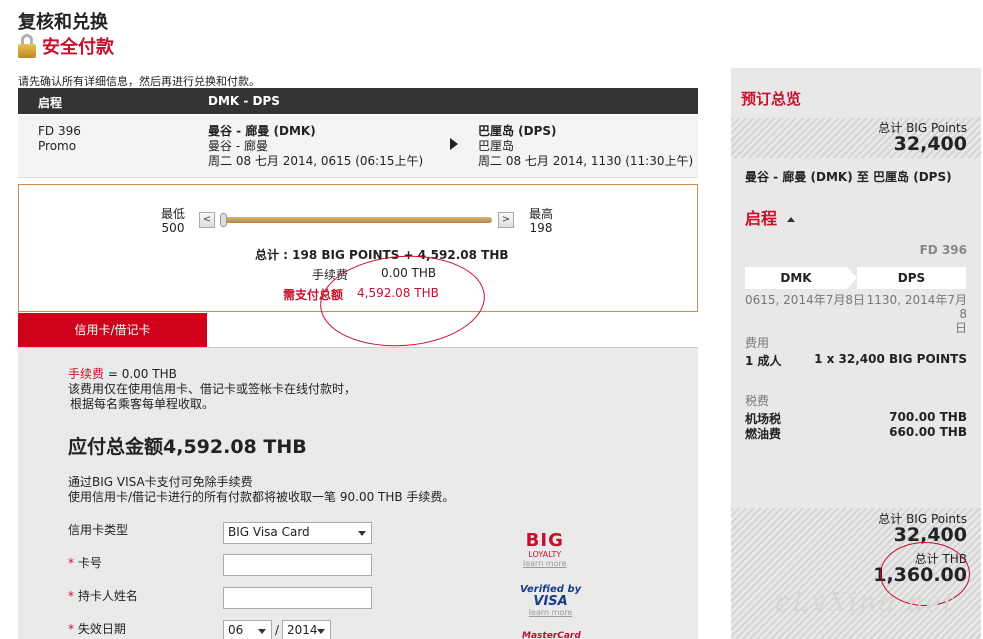 This screenshot has width=983, height=639. I want to click on tab-credit-card: 信用卡/借记卡, so click(112, 333).